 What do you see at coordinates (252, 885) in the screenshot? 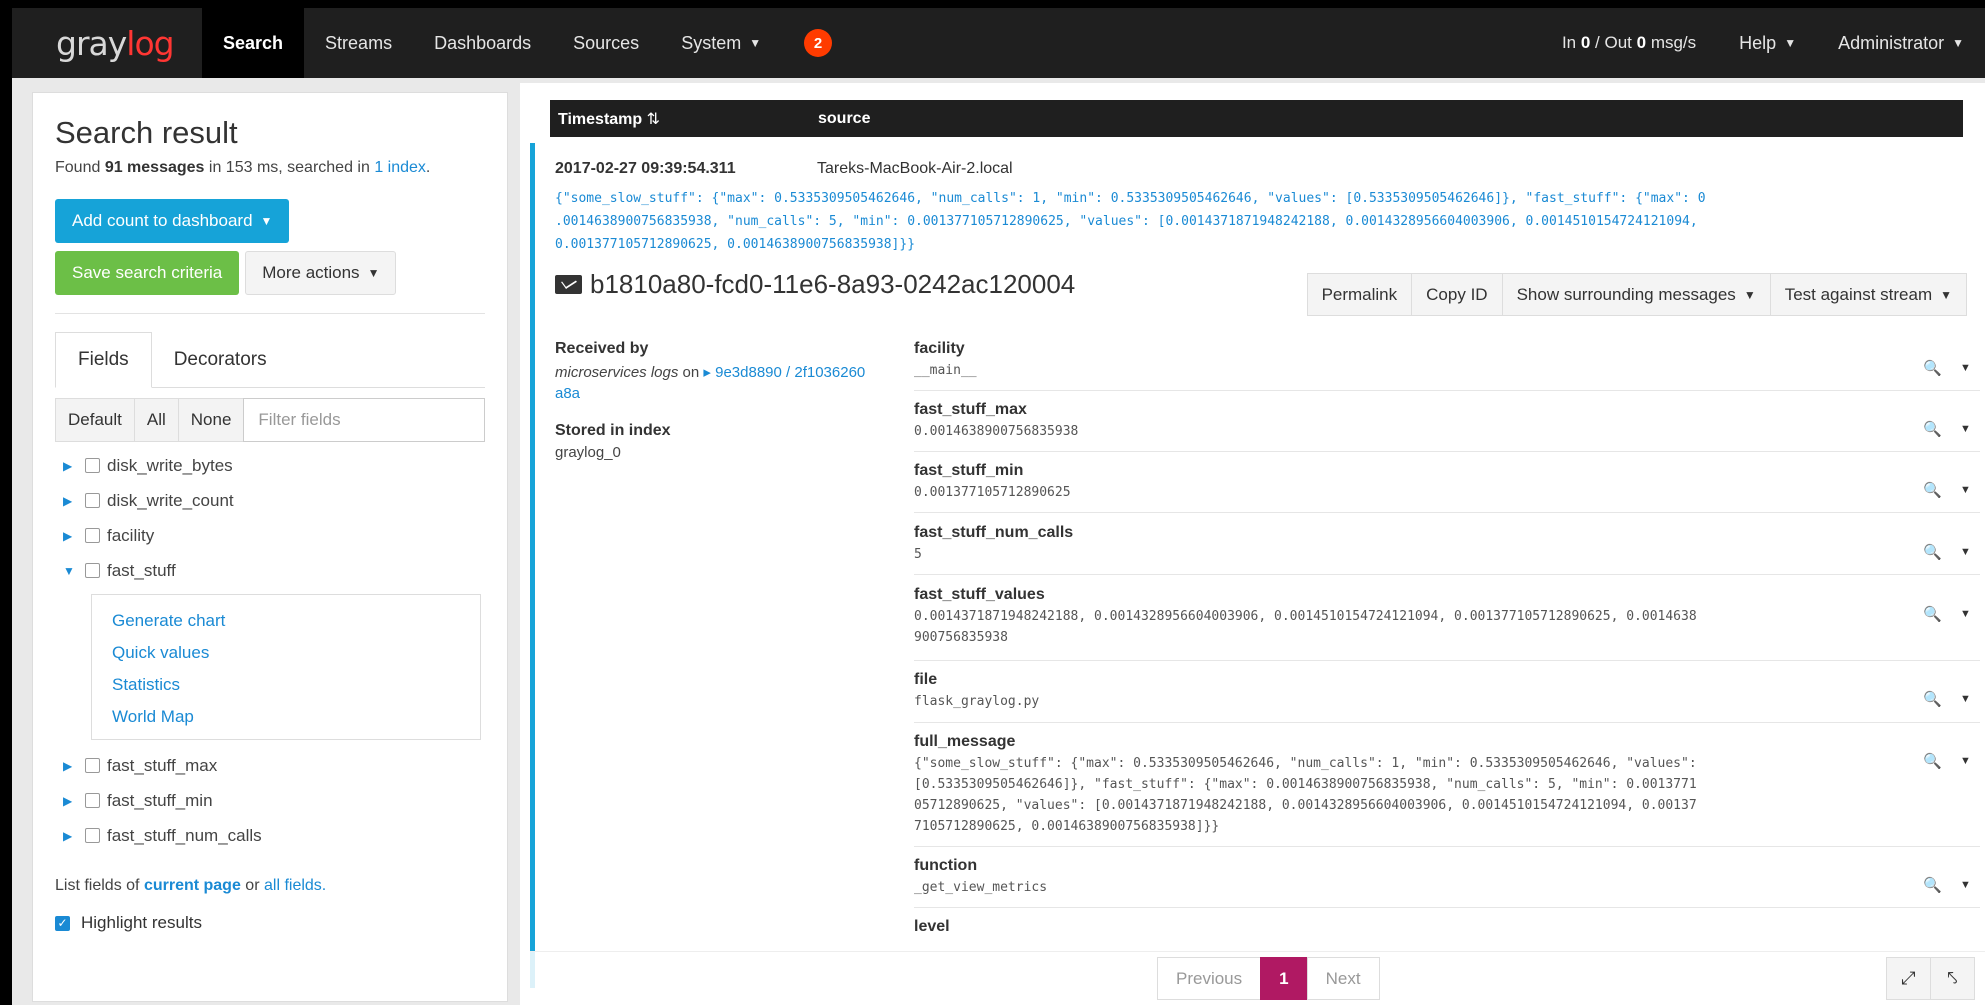
I see `list-fields-mid: or` at bounding box center [252, 885].